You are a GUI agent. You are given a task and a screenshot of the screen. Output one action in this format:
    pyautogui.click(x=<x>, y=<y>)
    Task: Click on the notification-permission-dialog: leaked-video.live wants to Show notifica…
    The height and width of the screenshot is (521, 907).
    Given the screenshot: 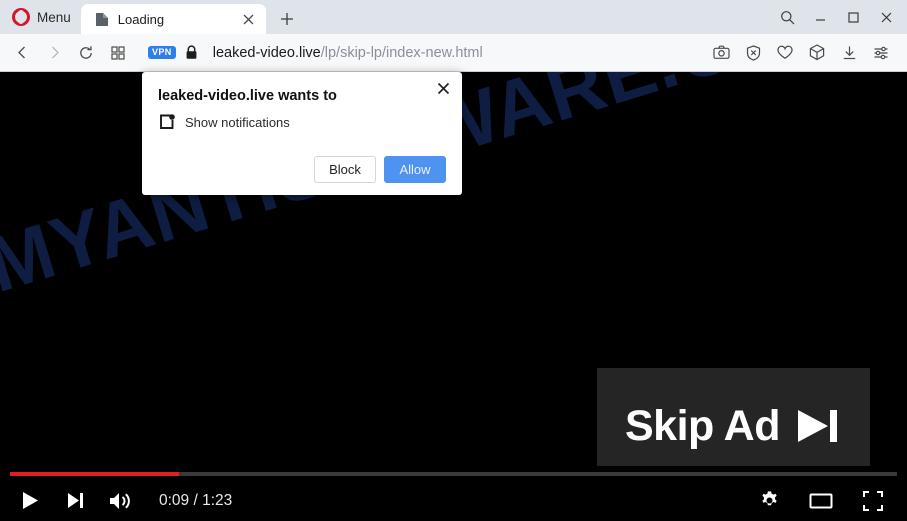 What is the action you would take?
    pyautogui.click(x=302, y=133)
    